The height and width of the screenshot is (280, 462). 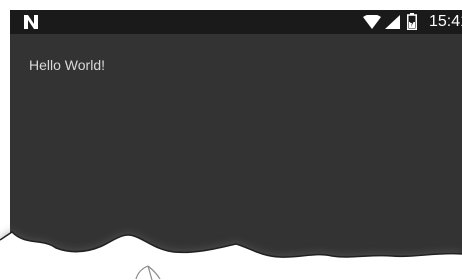 I want to click on status-bar: 15:41, so click(x=236, y=22).